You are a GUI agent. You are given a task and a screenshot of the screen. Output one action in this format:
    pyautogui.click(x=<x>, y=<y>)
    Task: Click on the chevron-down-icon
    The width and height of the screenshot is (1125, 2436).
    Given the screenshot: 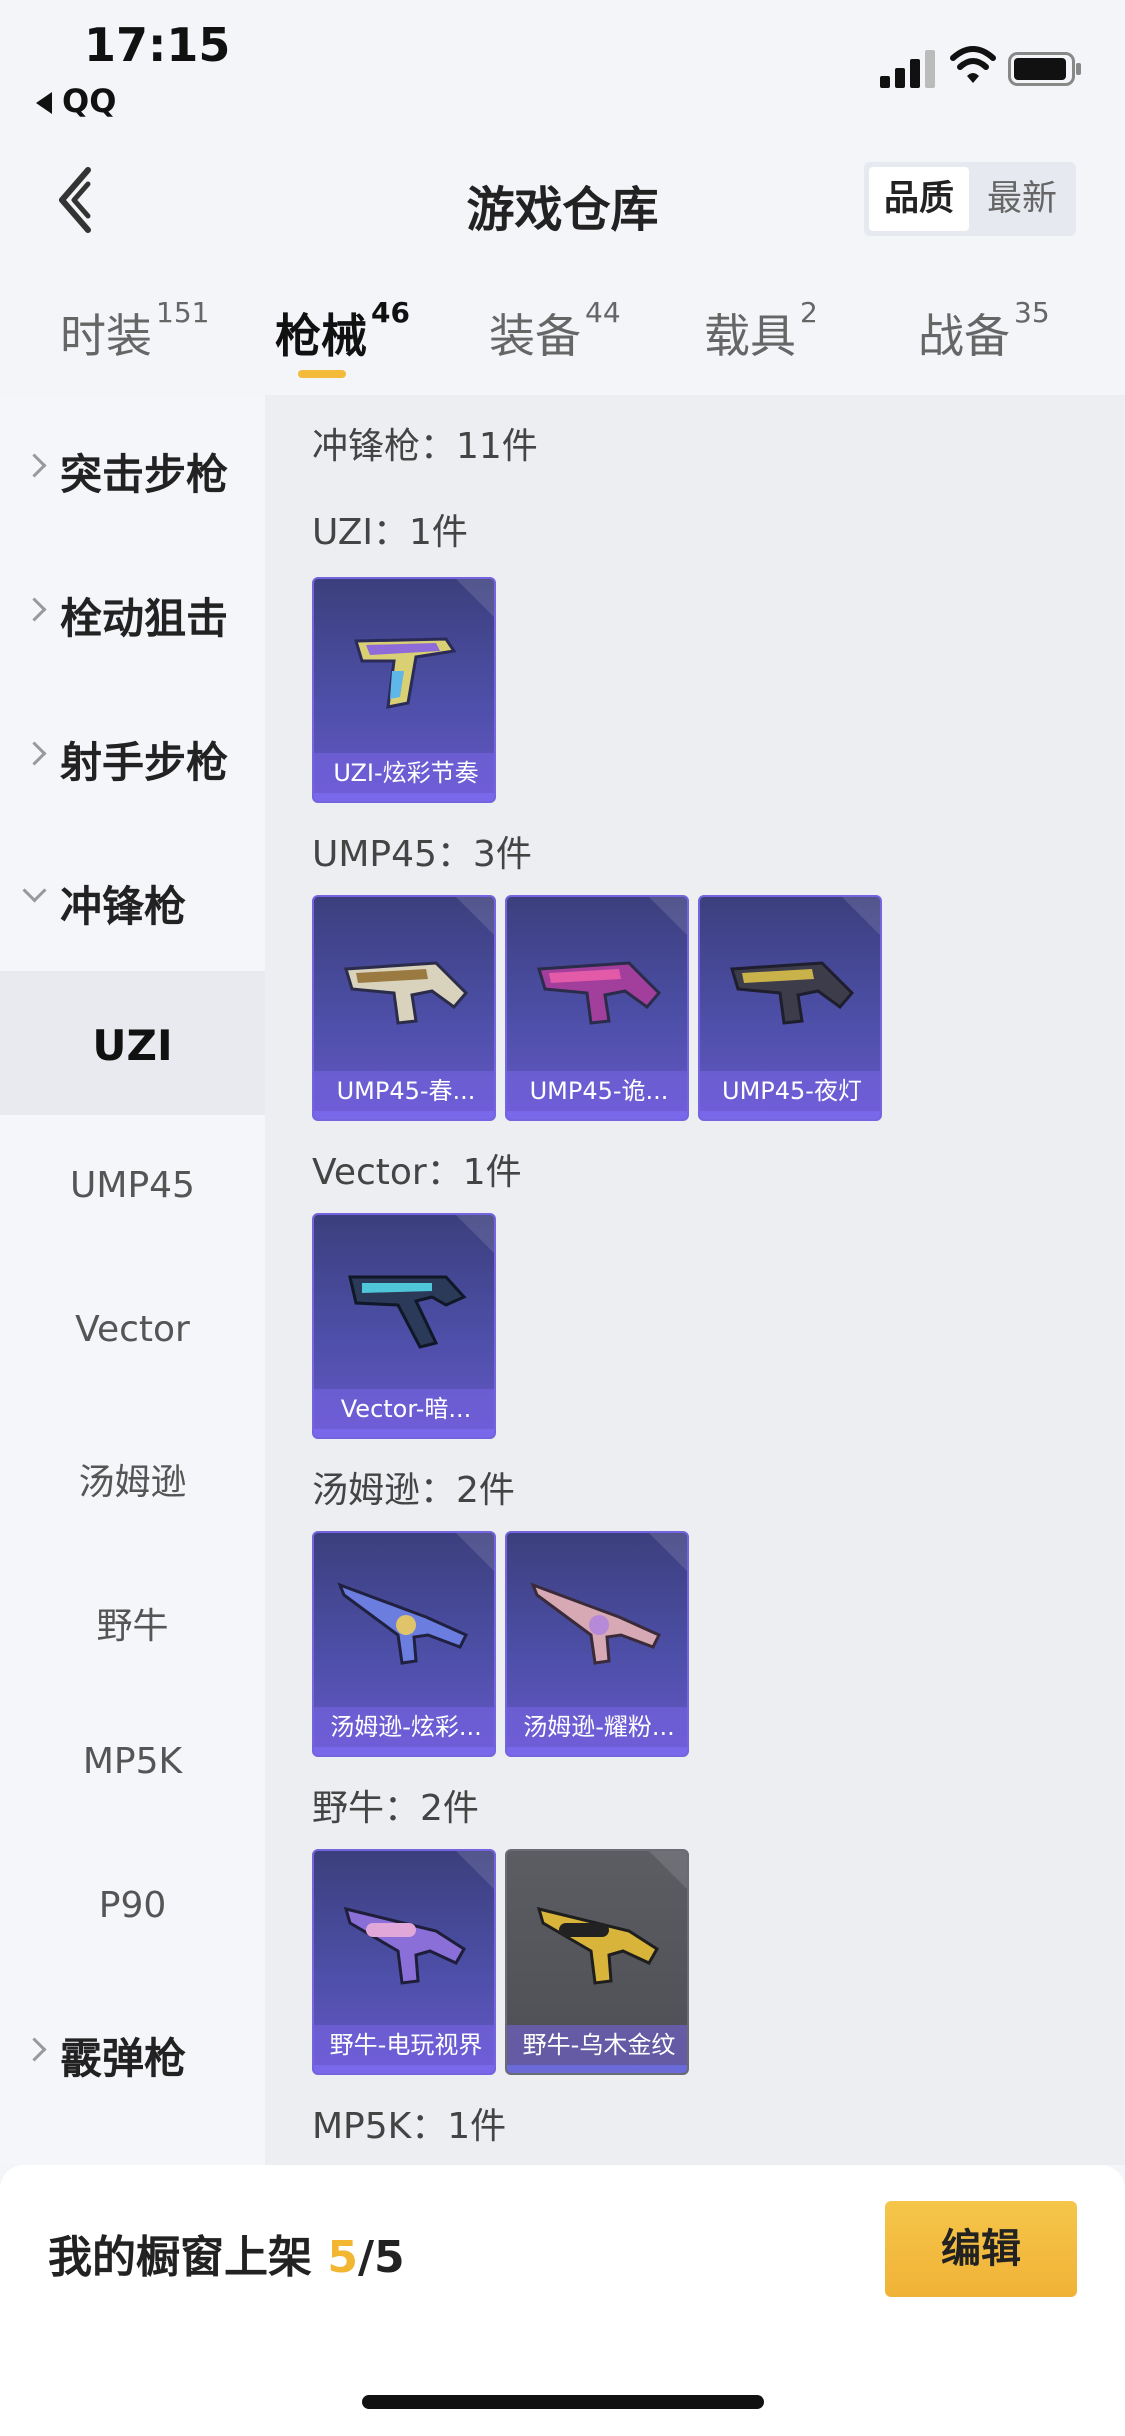 What is the action you would take?
    pyautogui.click(x=34, y=890)
    